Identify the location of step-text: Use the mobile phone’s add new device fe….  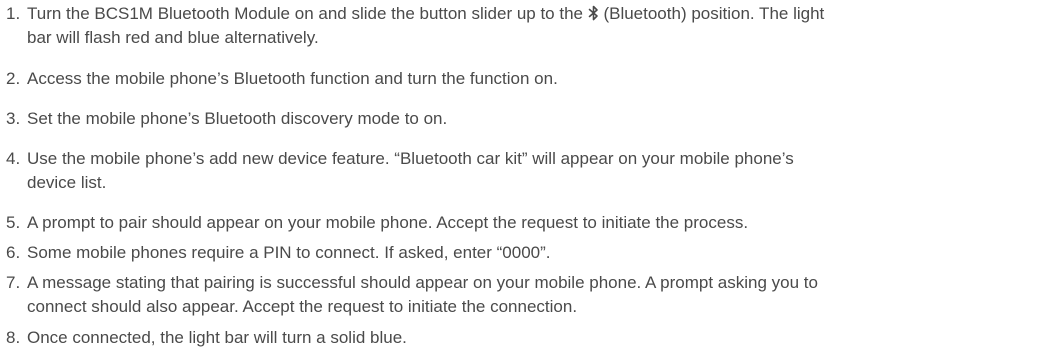
(410, 170).